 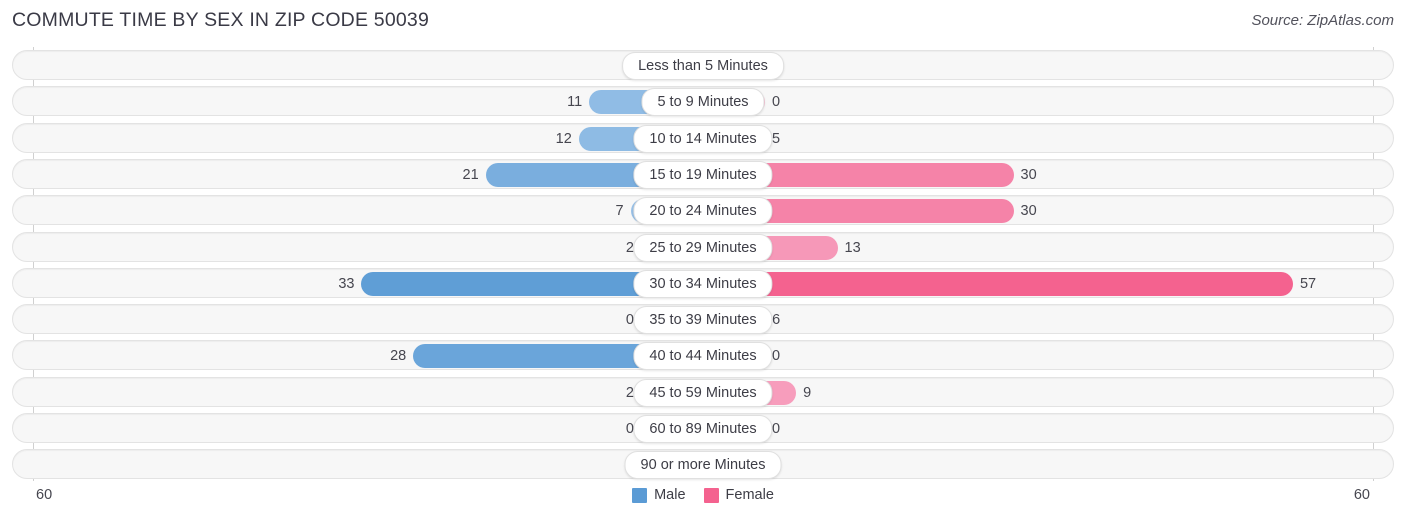 I want to click on category-label-pill: 5 to 9 Minutes, so click(x=703, y=102).